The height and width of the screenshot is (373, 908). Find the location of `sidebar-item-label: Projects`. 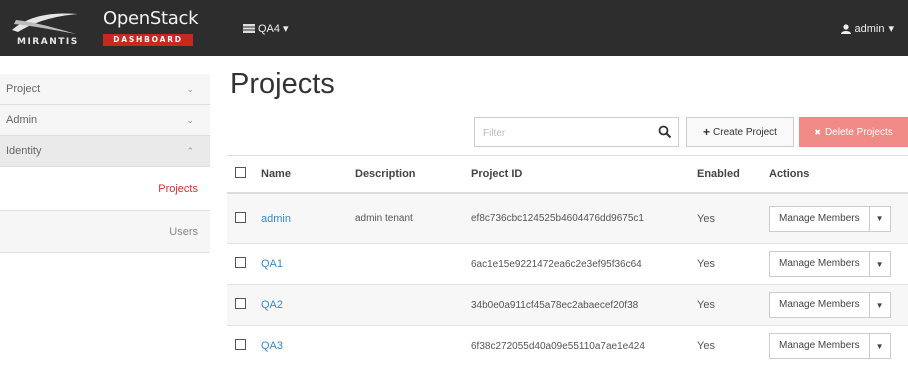

sidebar-item-label: Projects is located at coordinates (178, 188).